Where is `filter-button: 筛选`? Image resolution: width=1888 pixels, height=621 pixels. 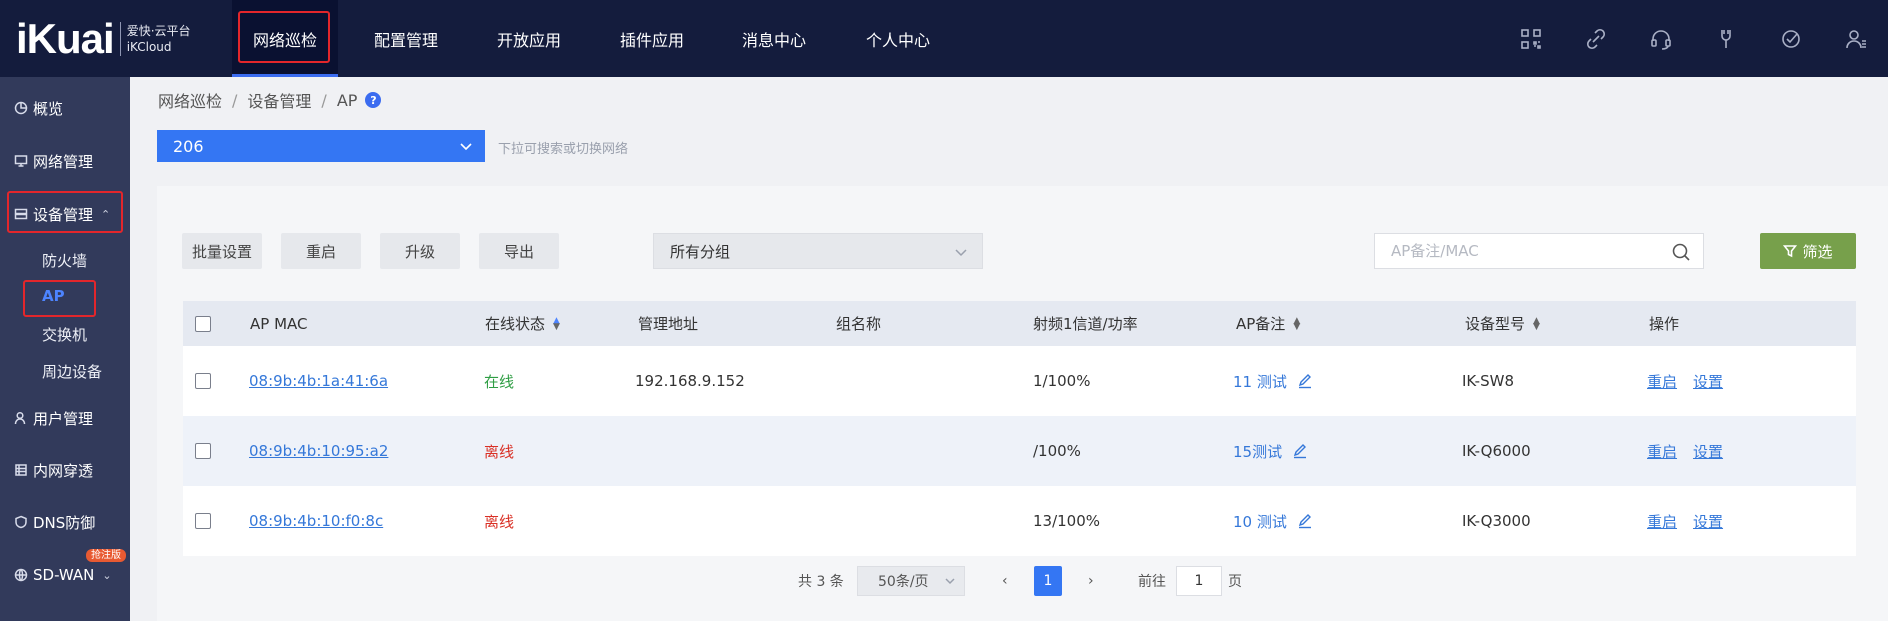 filter-button: 筛选 is located at coordinates (1808, 251).